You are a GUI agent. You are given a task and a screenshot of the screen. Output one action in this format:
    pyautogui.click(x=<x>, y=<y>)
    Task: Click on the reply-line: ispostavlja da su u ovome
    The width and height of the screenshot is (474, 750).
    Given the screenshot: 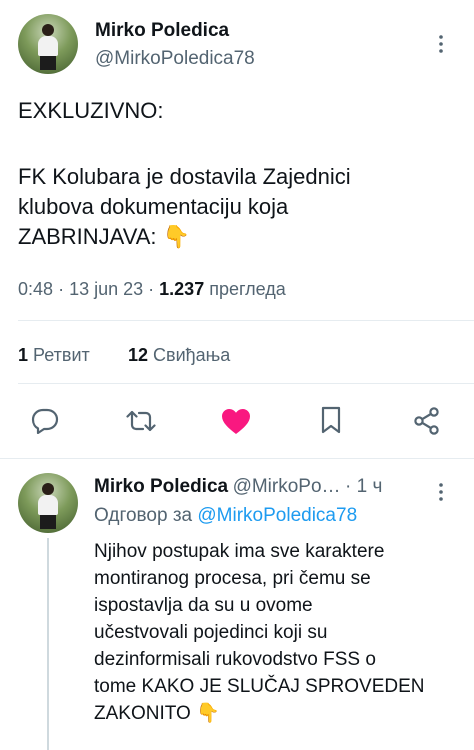 What is the action you would take?
    pyautogui.click(x=203, y=605)
    